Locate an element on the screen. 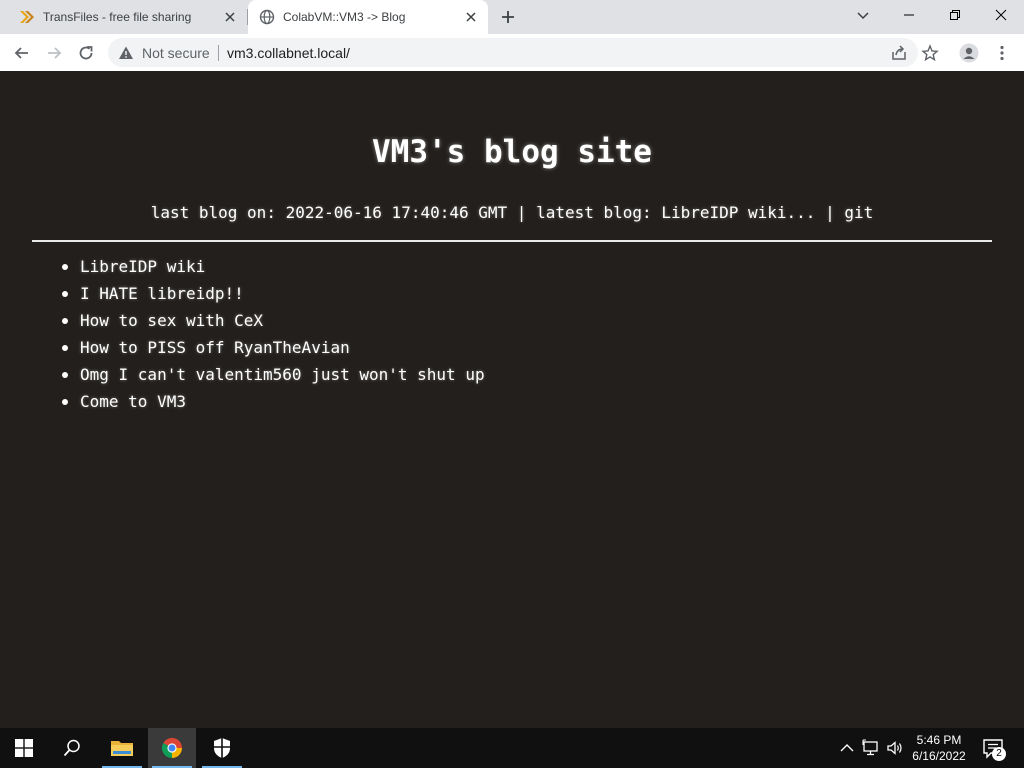  git-link: git is located at coordinates (858, 212).